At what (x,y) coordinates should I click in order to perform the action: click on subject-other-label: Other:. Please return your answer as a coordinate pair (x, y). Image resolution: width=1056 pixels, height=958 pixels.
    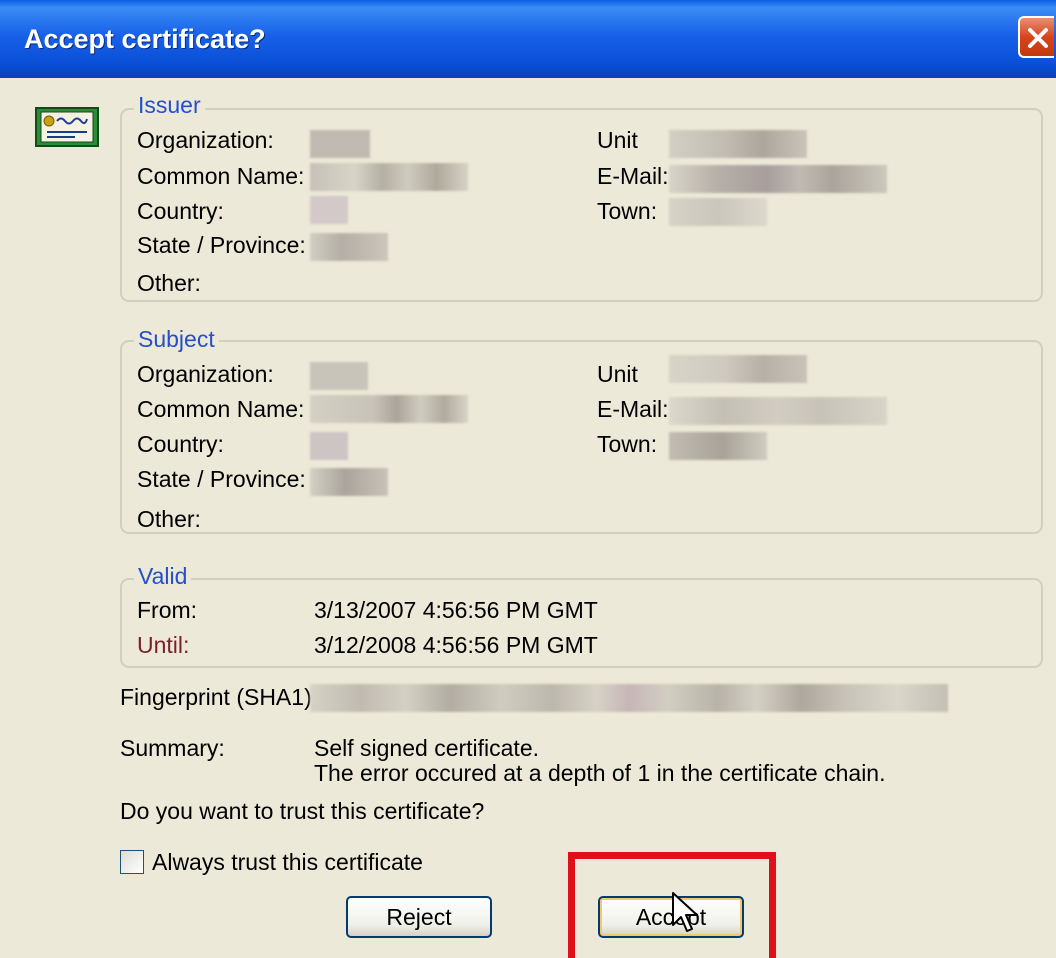
    Looking at the image, I should click on (169, 519).